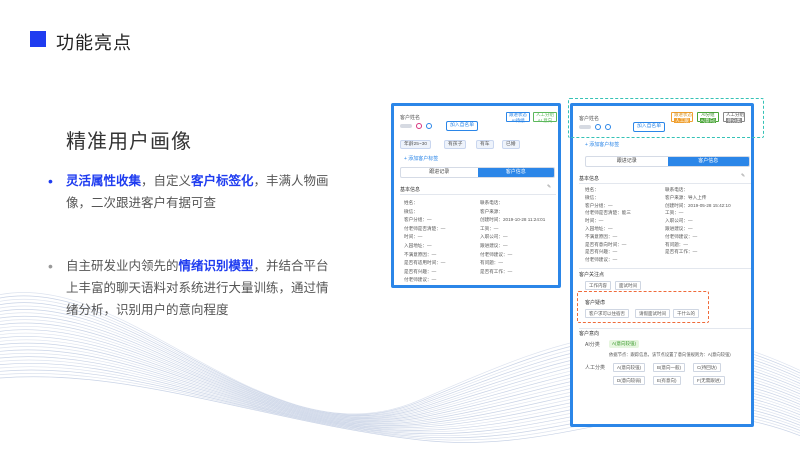 The image size is (800, 450). I want to click on status-tag-bottom: AI 意向, so click(545, 120).